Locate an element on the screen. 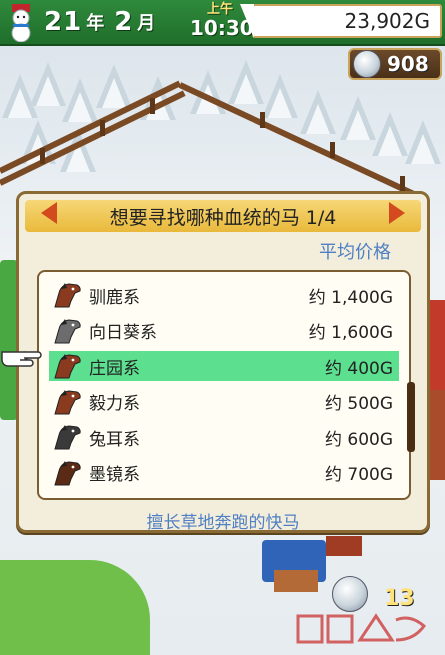  bloodline-description: 擅长草地奔跑的快马 is located at coordinates (223, 523).